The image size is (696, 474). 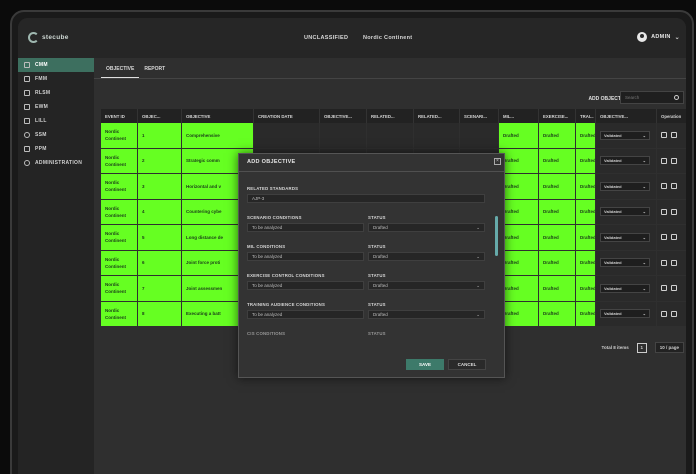 I want to click on sidebar-item-ppm: PPM, so click(x=56, y=149).